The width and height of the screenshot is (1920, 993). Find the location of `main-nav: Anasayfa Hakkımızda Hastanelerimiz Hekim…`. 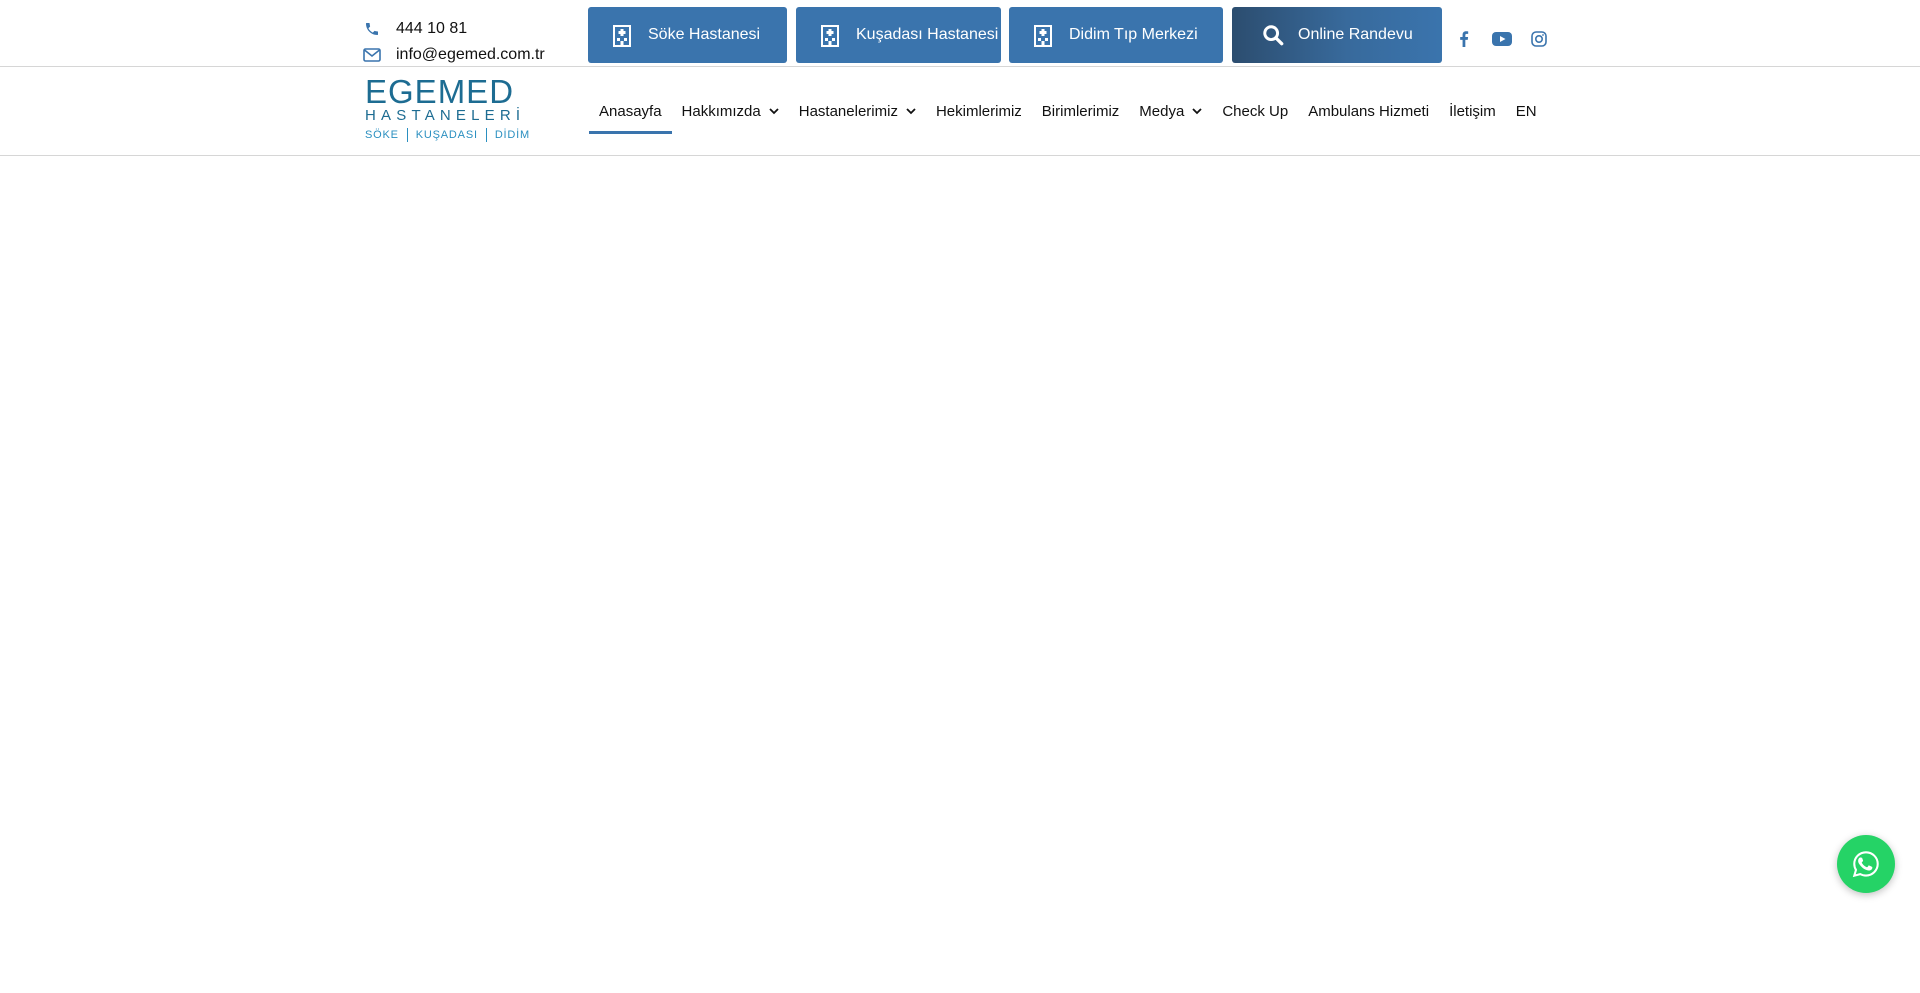

main-nav: Anasayfa Hakkımızda Hastanelerimiz Hekim… is located at coordinates (1068, 111).